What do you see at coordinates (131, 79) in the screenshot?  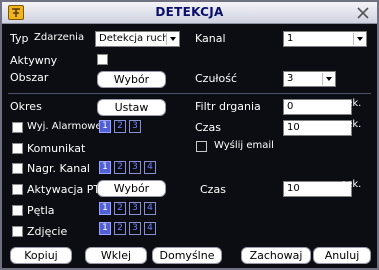 I see `area-select-button: Wybór` at bounding box center [131, 79].